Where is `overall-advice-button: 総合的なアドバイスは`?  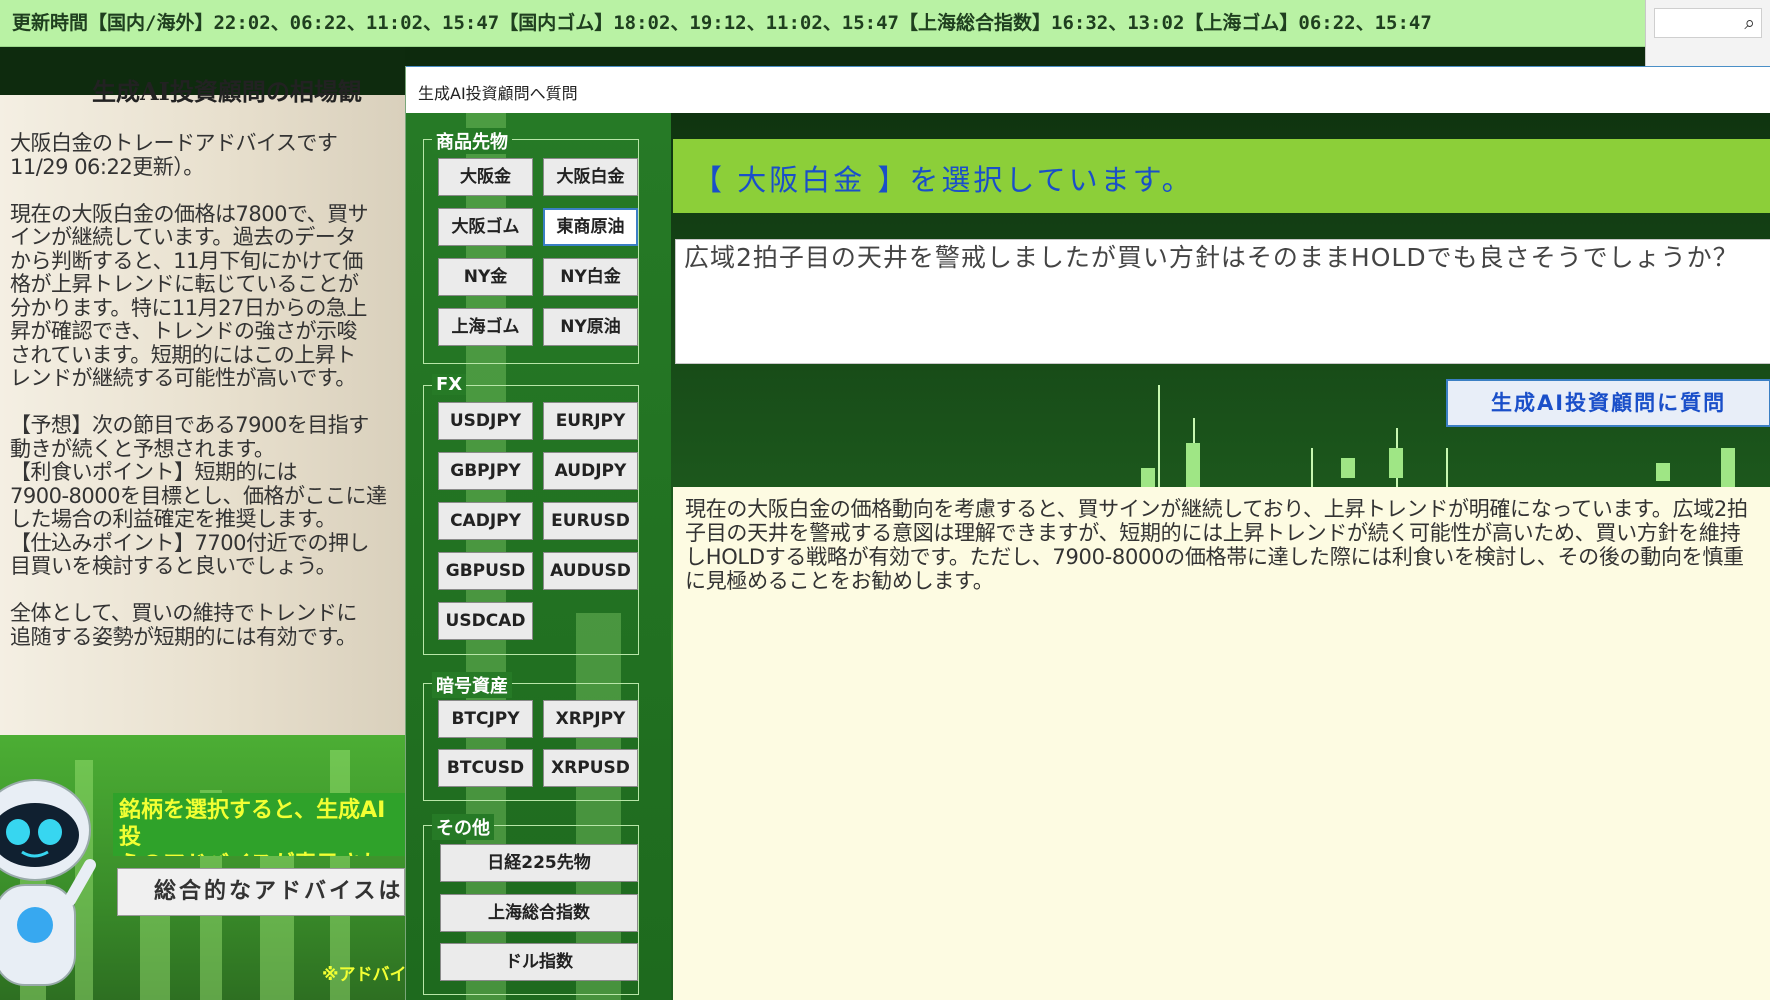
overall-advice-button: 総合的なアドバイスは is located at coordinates (261, 892).